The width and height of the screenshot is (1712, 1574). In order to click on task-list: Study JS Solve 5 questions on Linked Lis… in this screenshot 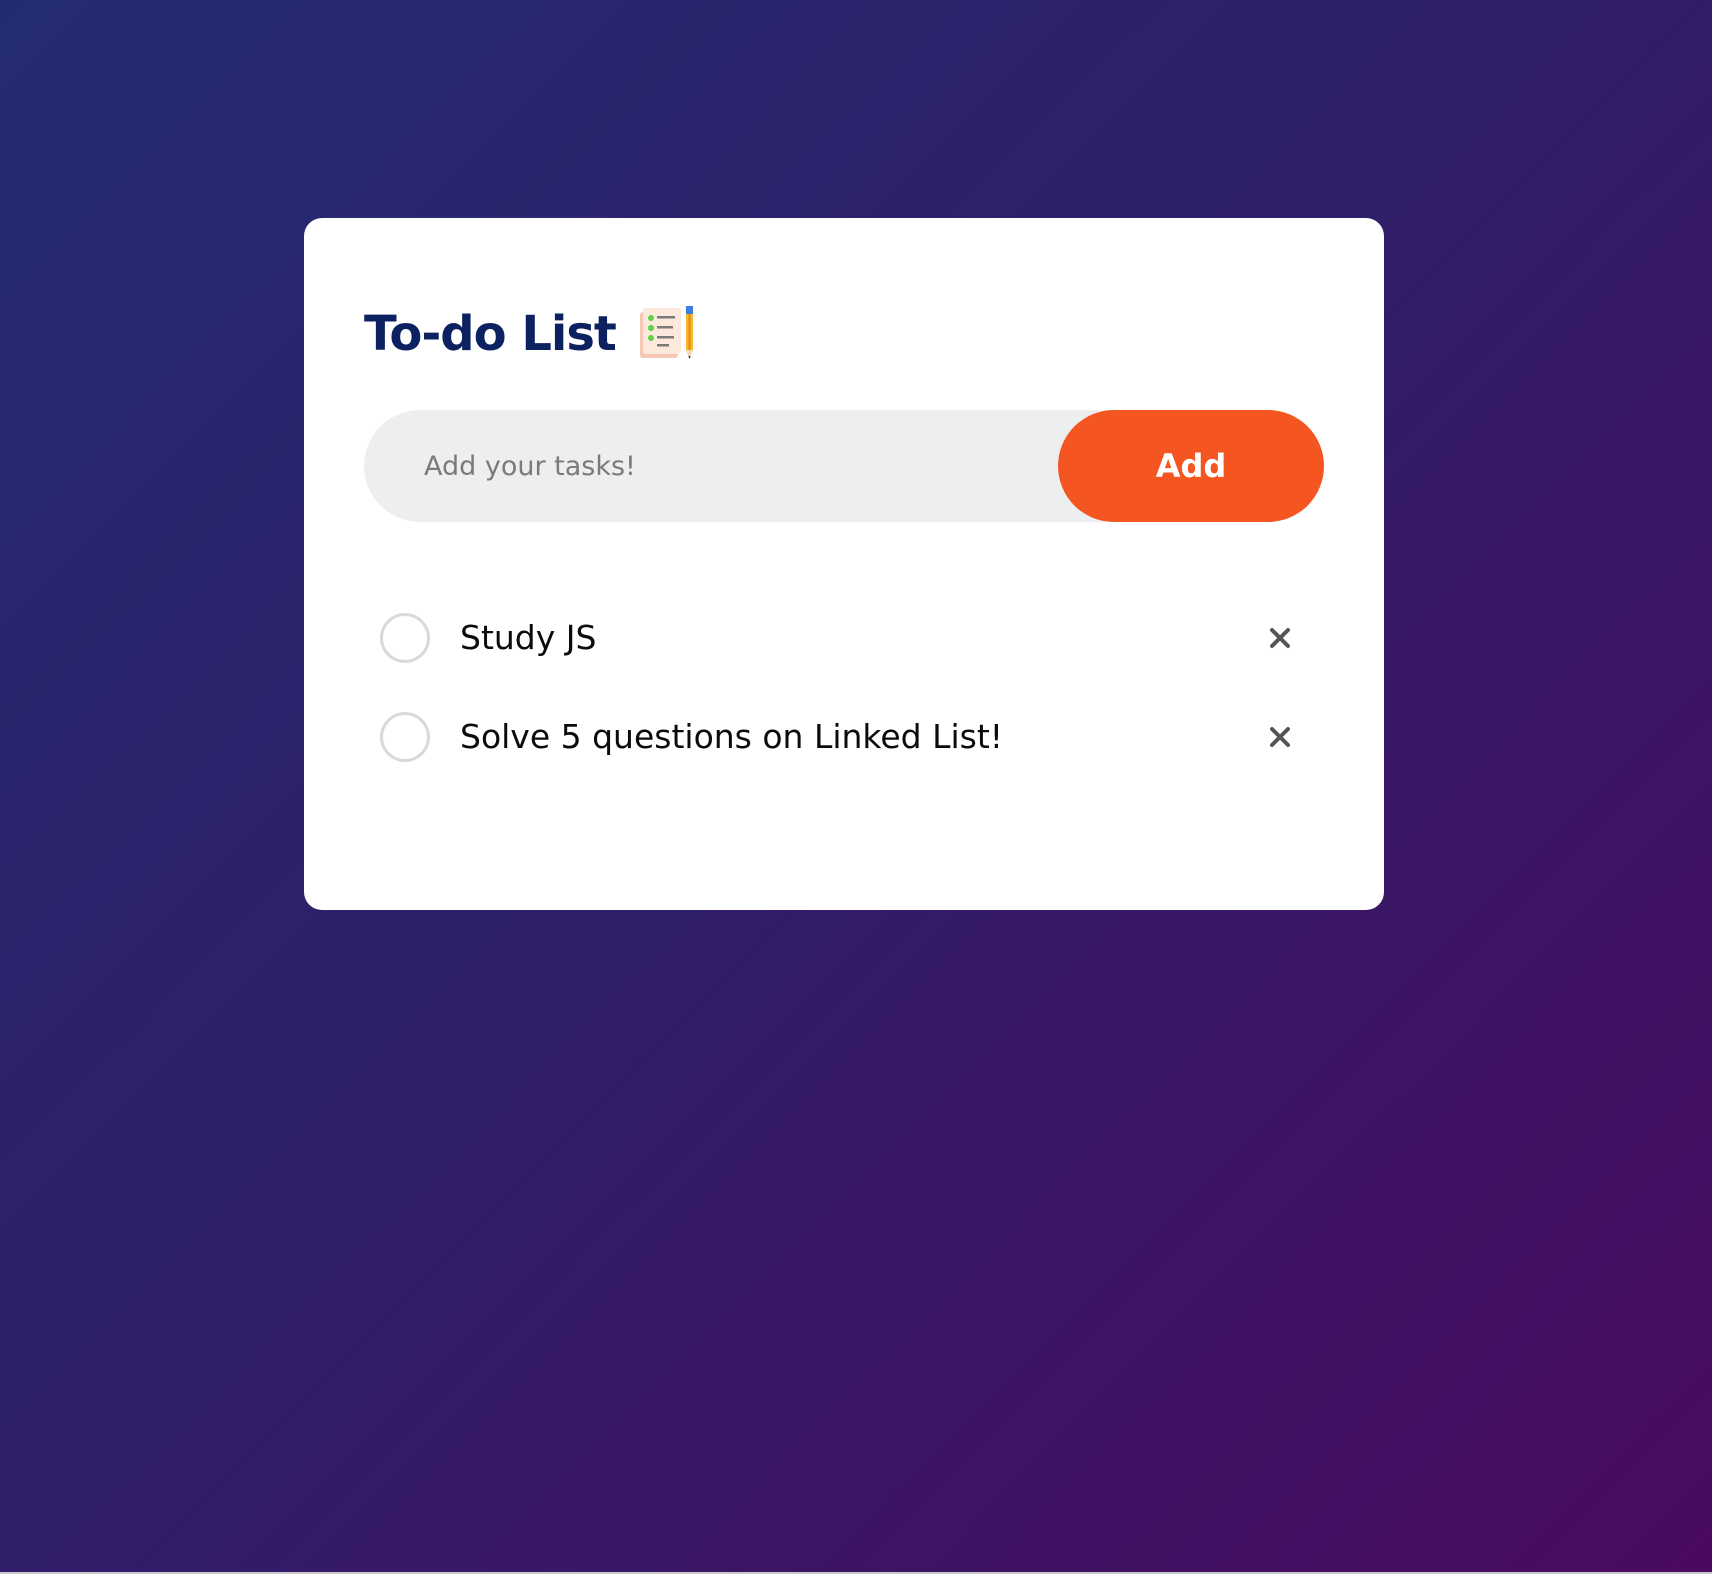, I will do `click(844, 687)`.